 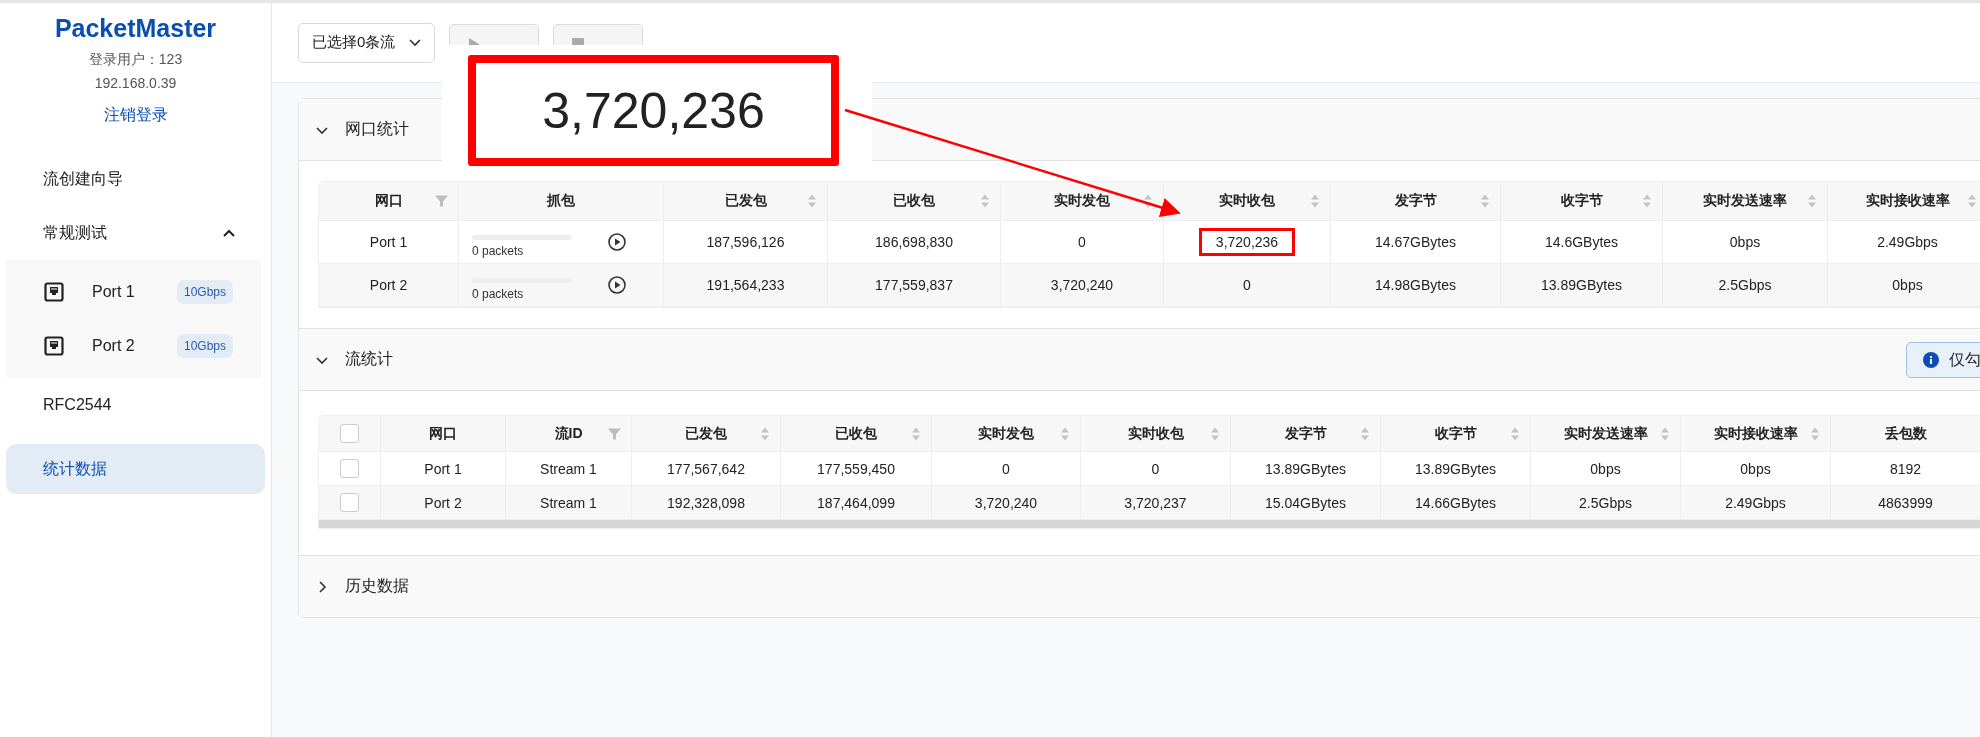 I want to click on table-cell: 3,720,236, so click(x=1247, y=242).